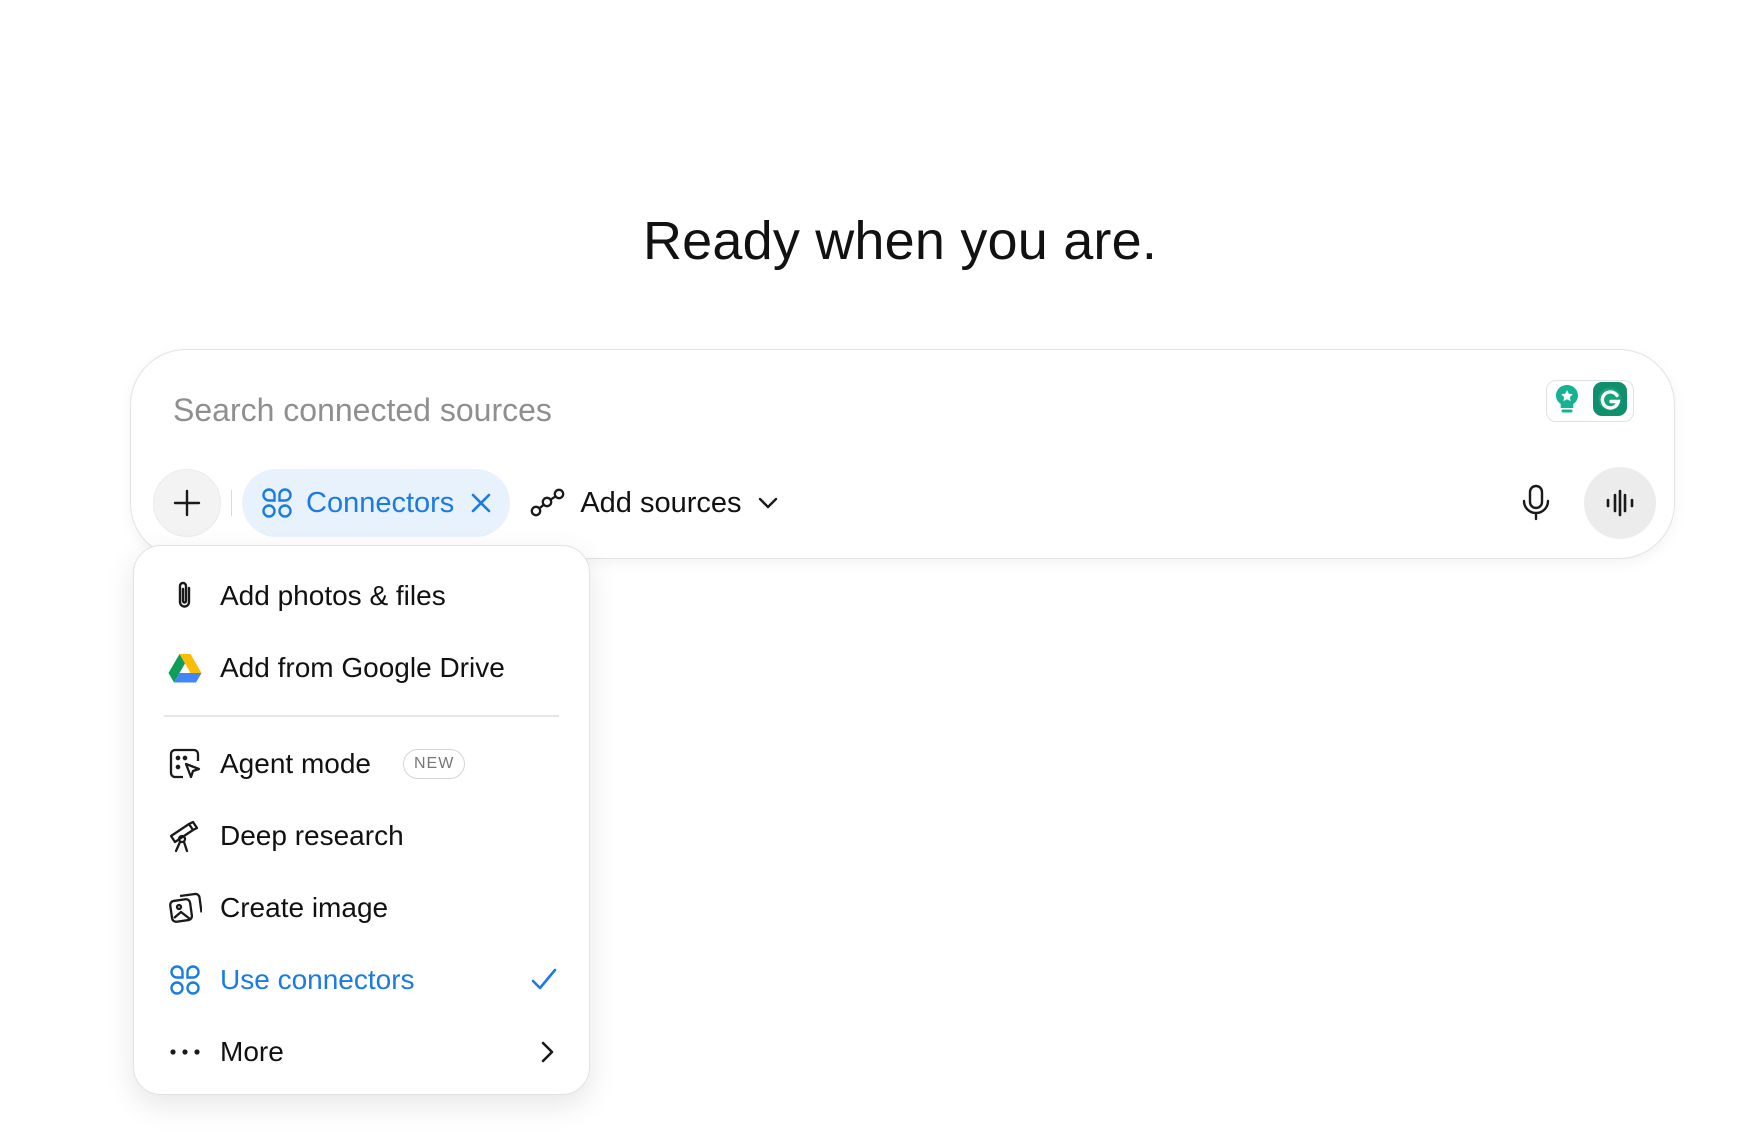  I want to click on close-icon, so click(481, 503).